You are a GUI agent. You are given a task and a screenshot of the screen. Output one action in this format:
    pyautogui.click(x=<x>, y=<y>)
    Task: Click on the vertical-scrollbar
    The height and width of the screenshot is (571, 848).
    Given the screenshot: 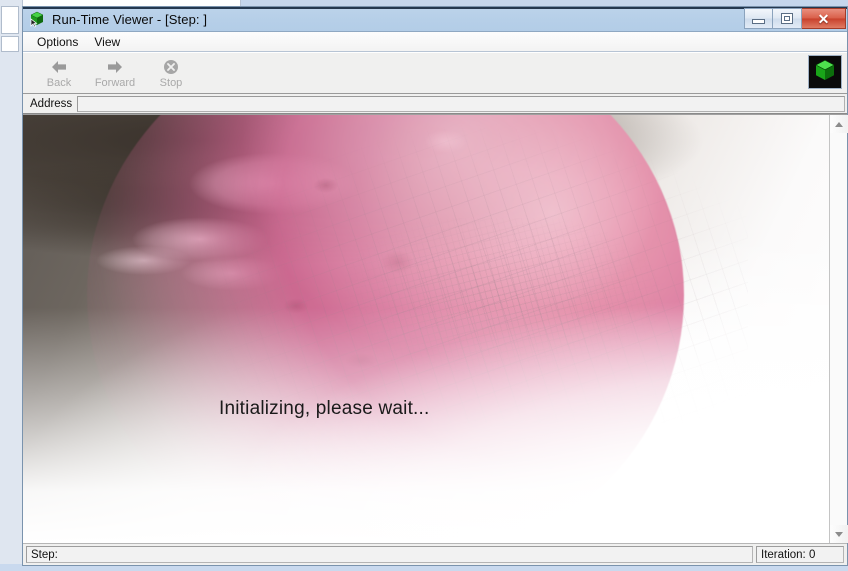 What is the action you would take?
    pyautogui.click(x=838, y=329)
    